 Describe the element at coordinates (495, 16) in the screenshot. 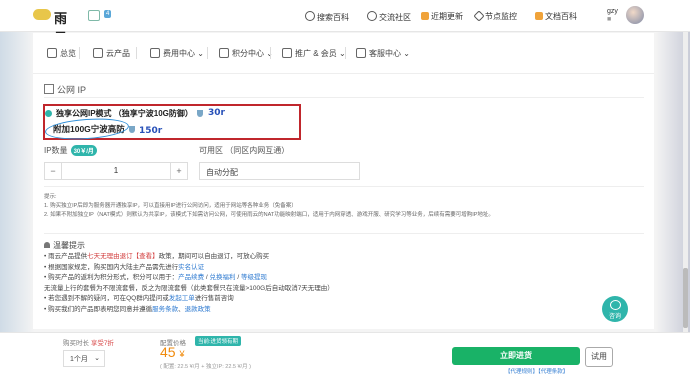

I see `nav-node-monitor: 节点监控` at that location.